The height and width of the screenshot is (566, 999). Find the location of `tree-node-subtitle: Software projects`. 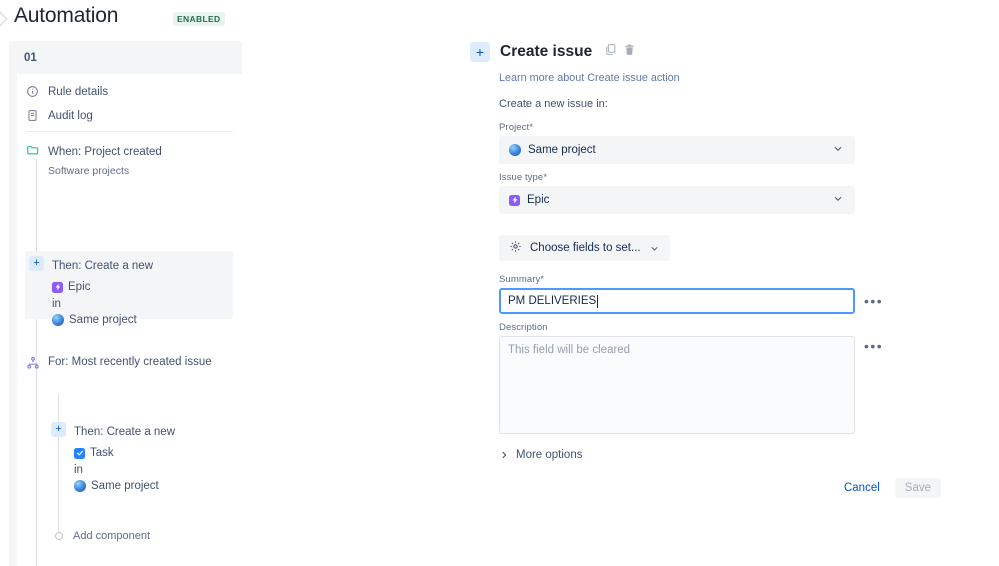

tree-node-subtitle: Software projects is located at coordinates (89, 171).